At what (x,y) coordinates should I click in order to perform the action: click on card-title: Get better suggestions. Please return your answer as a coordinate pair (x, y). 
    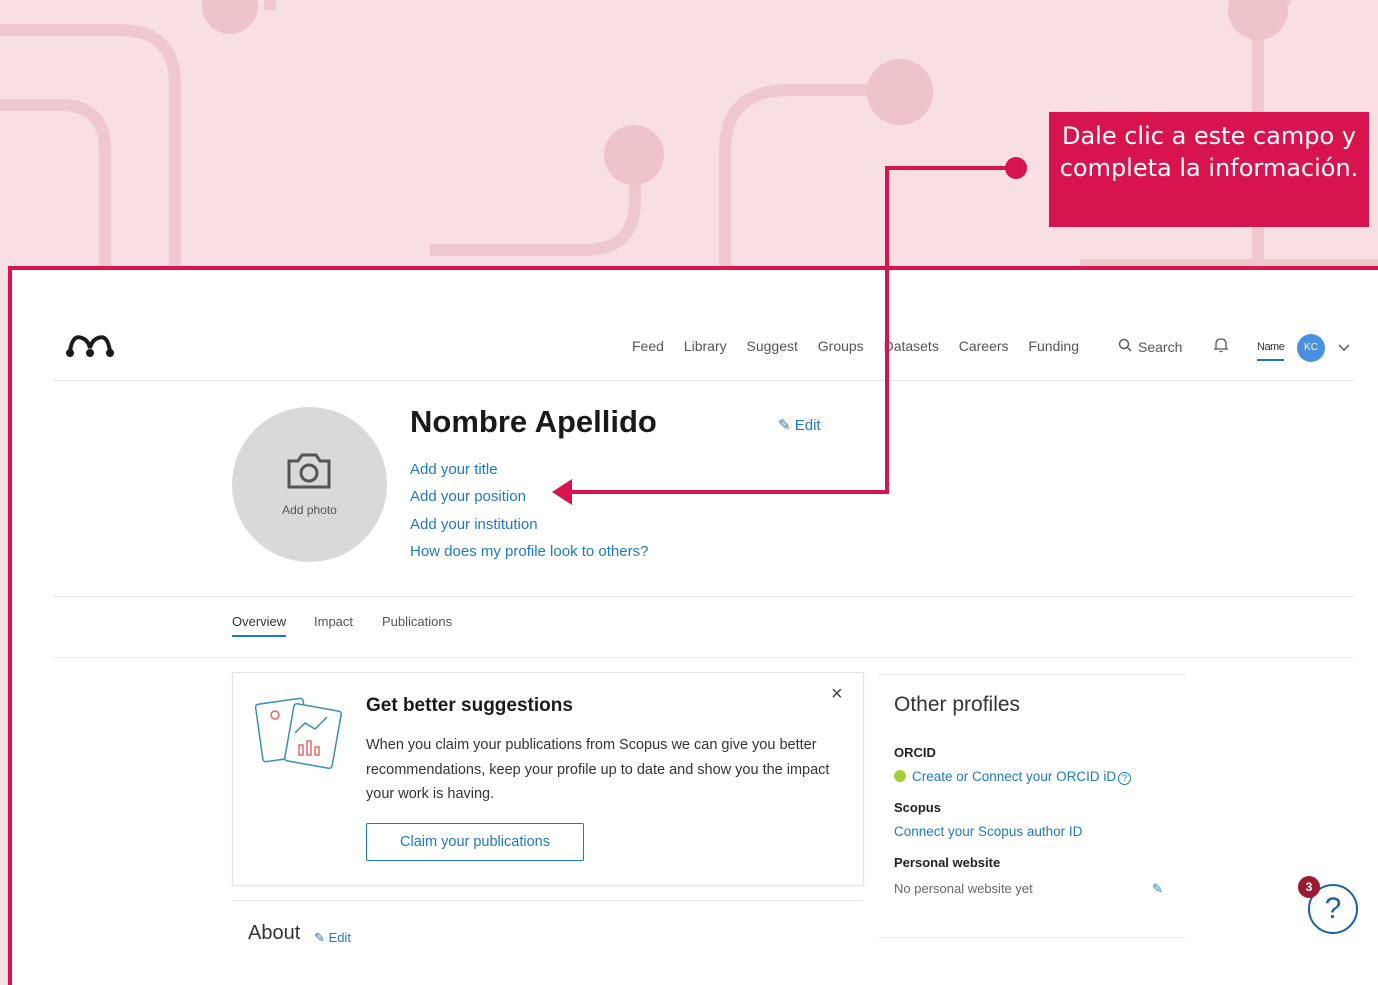
    Looking at the image, I should click on (469, 705).